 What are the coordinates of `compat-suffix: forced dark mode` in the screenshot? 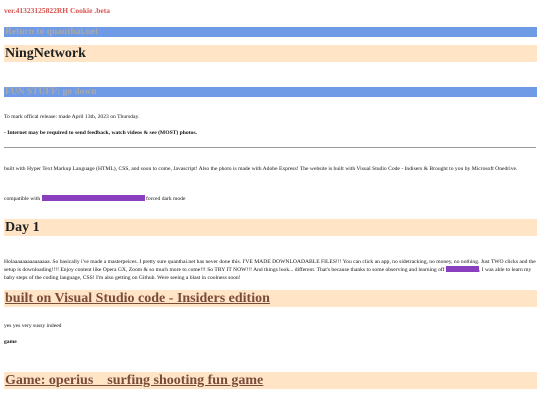 It's located at (166, 199).